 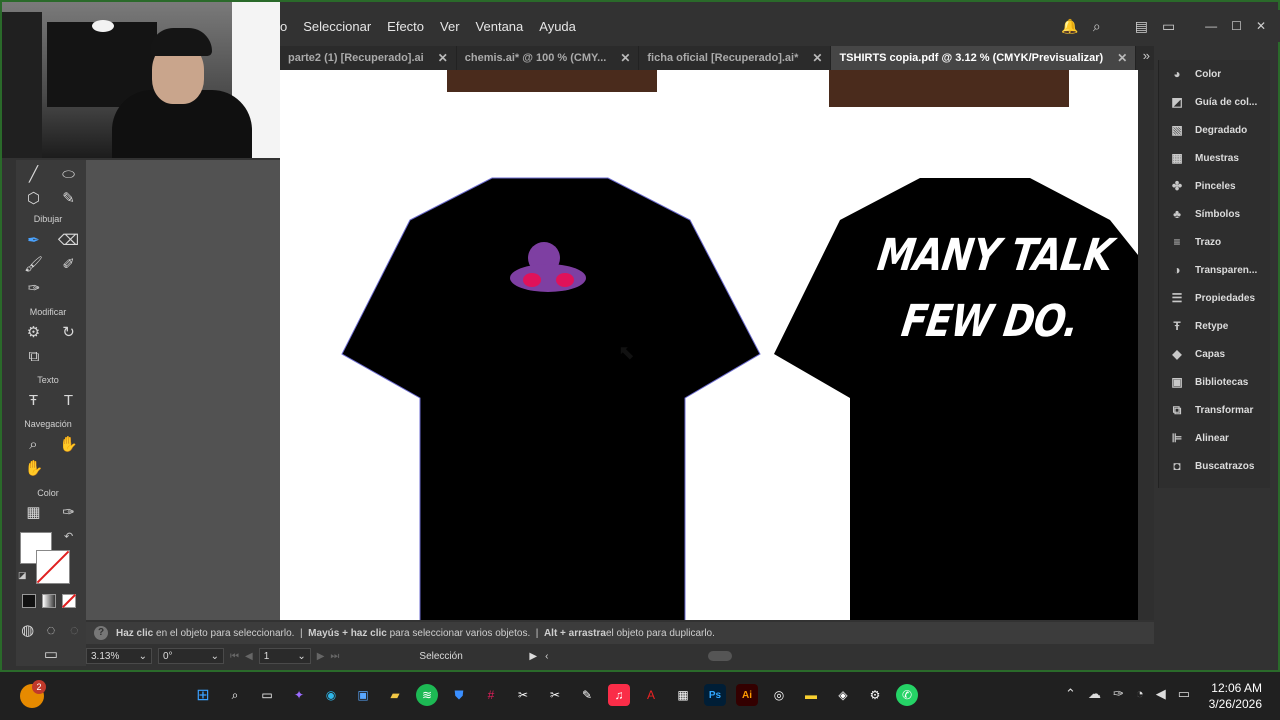 I want to click on polygon-tool-icon: ⬡, so click(x=34, y=198).